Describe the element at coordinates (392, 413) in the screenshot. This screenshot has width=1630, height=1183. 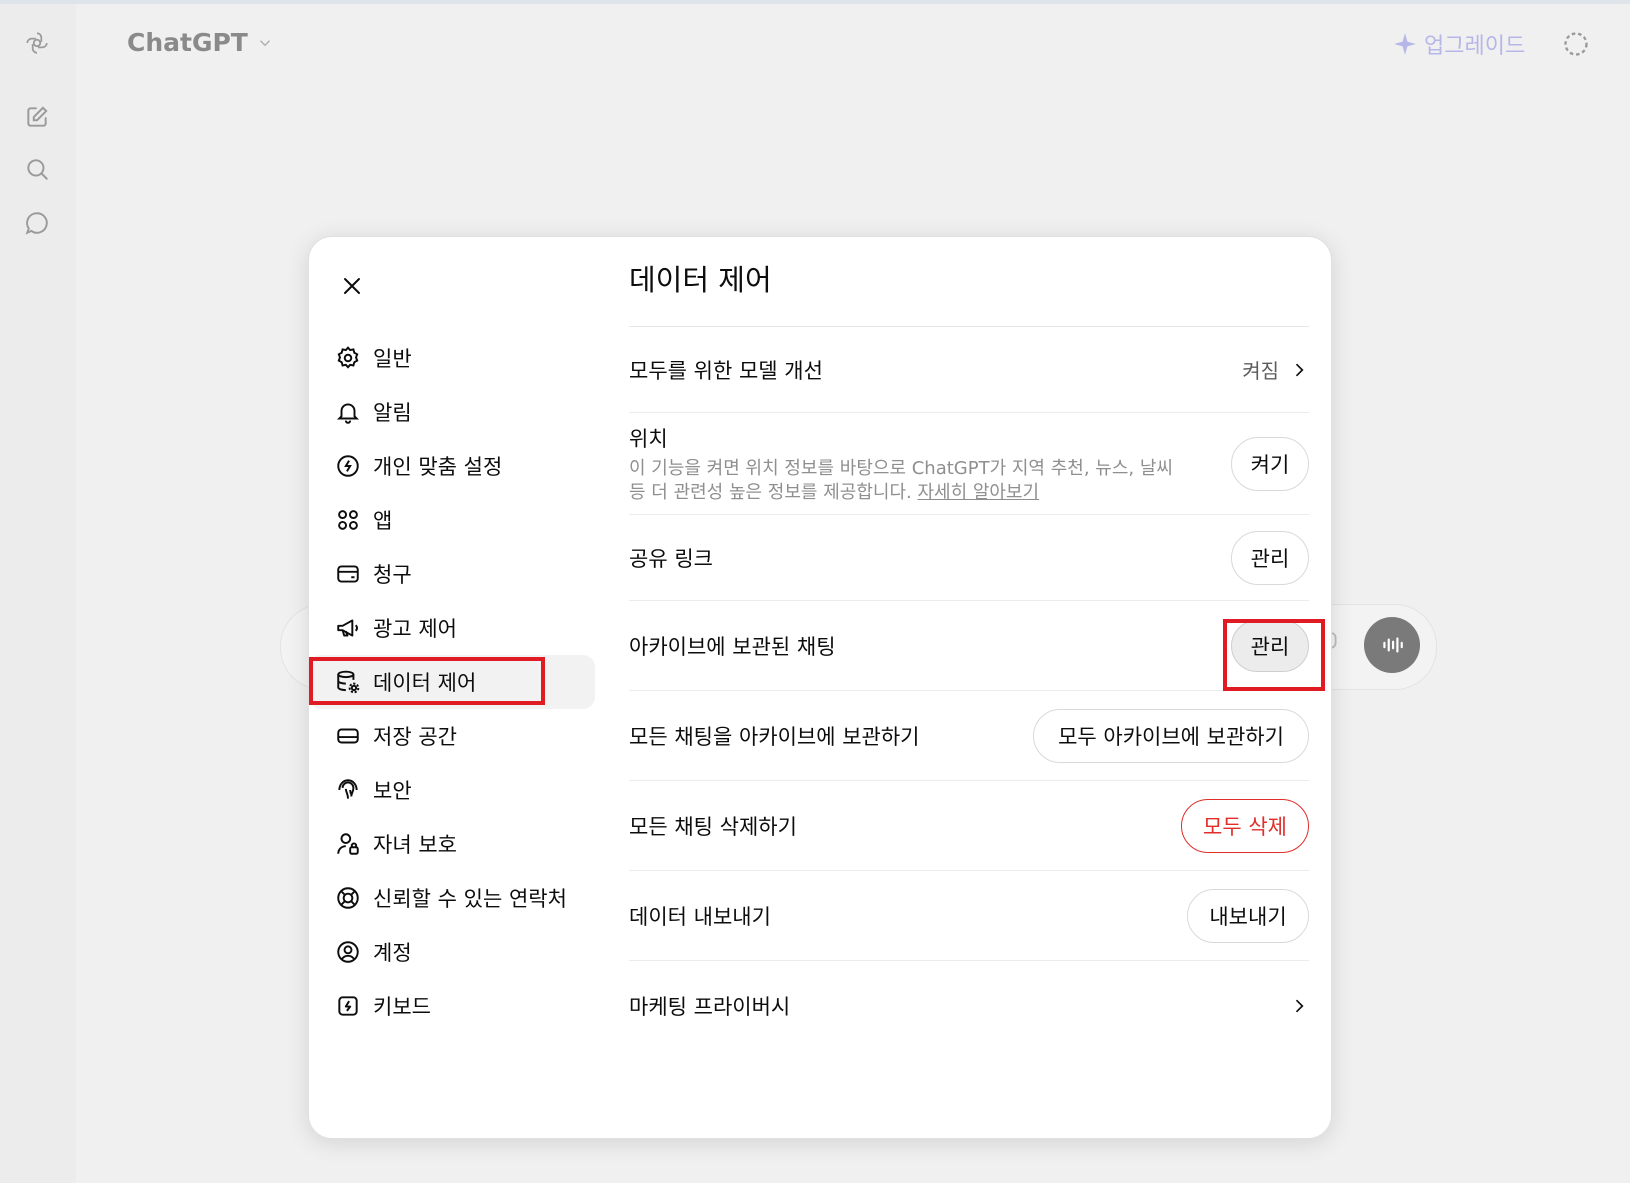
I see `nav-item-label: 알림` at that location.